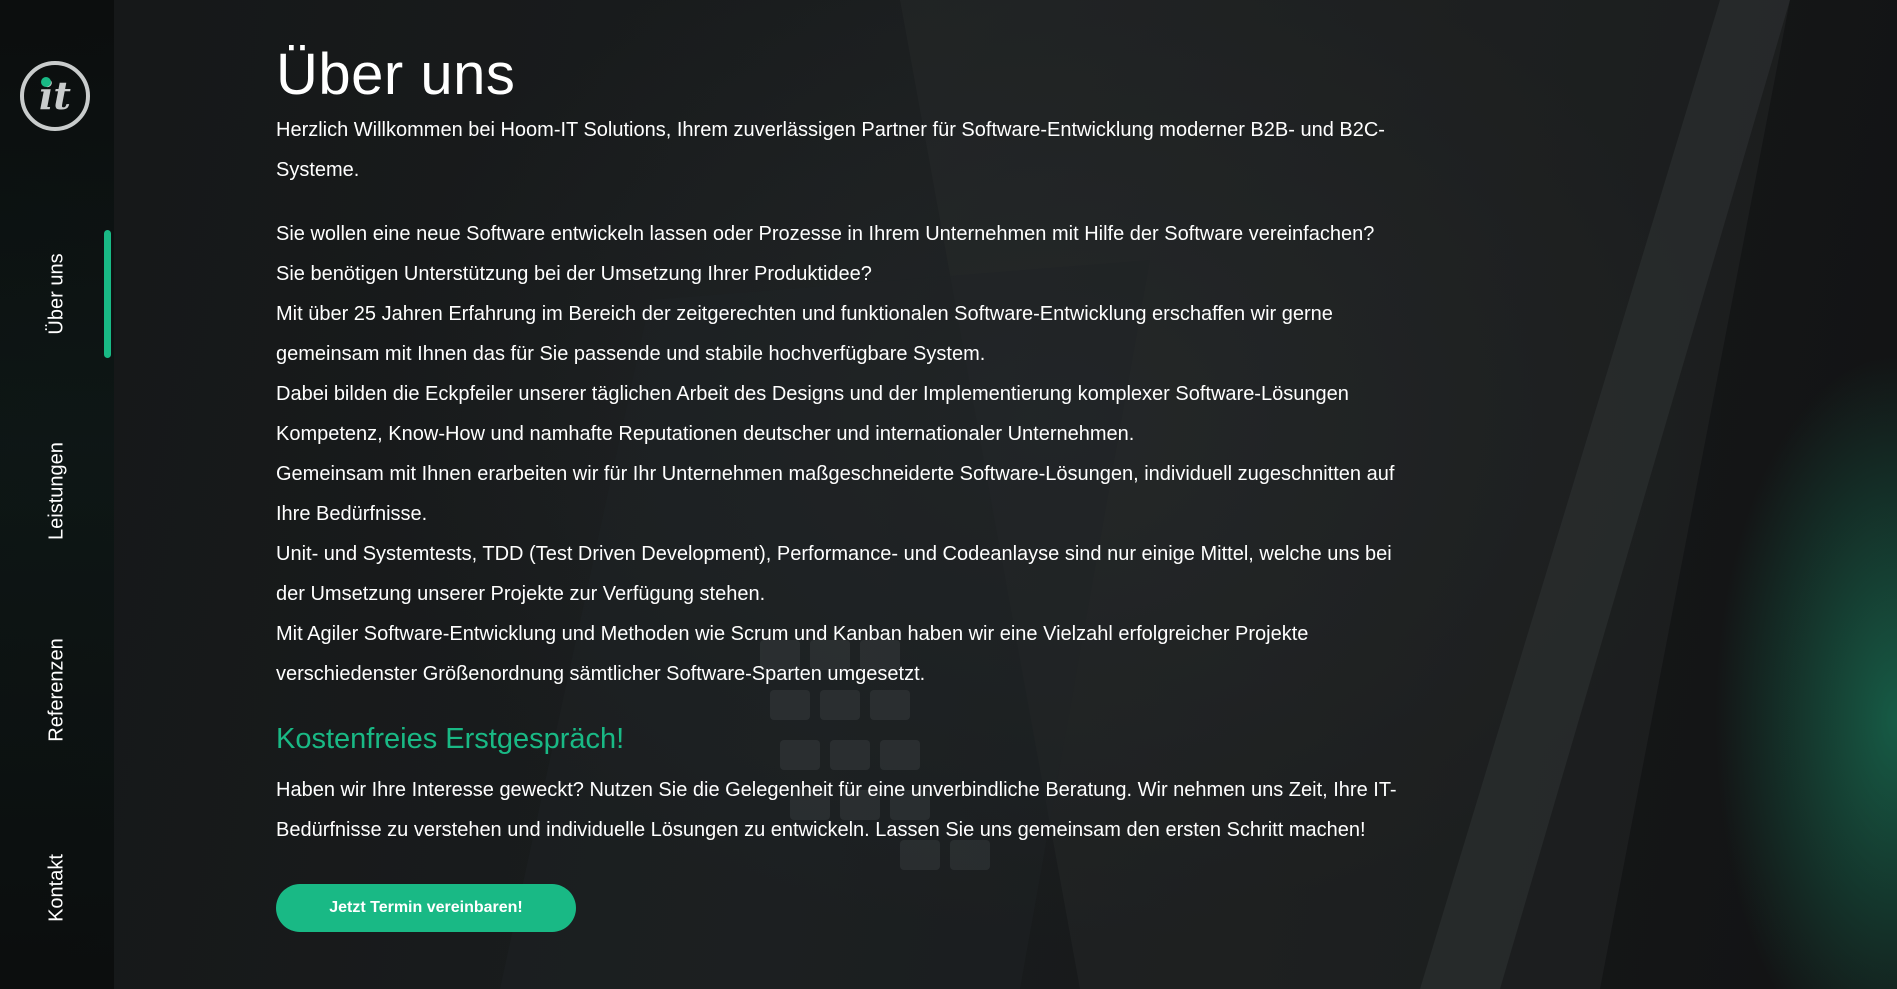  Describe the element at coordinates (57, 293) in the screenshot. I see `nav-item-ueber-uns: Über uns` at that location.